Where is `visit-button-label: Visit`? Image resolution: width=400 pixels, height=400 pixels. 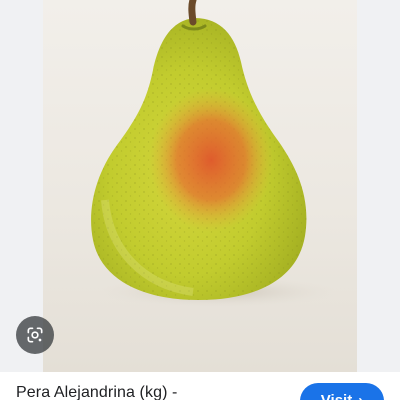 visit-button-label: Visit is located at coordinates (336, 396).